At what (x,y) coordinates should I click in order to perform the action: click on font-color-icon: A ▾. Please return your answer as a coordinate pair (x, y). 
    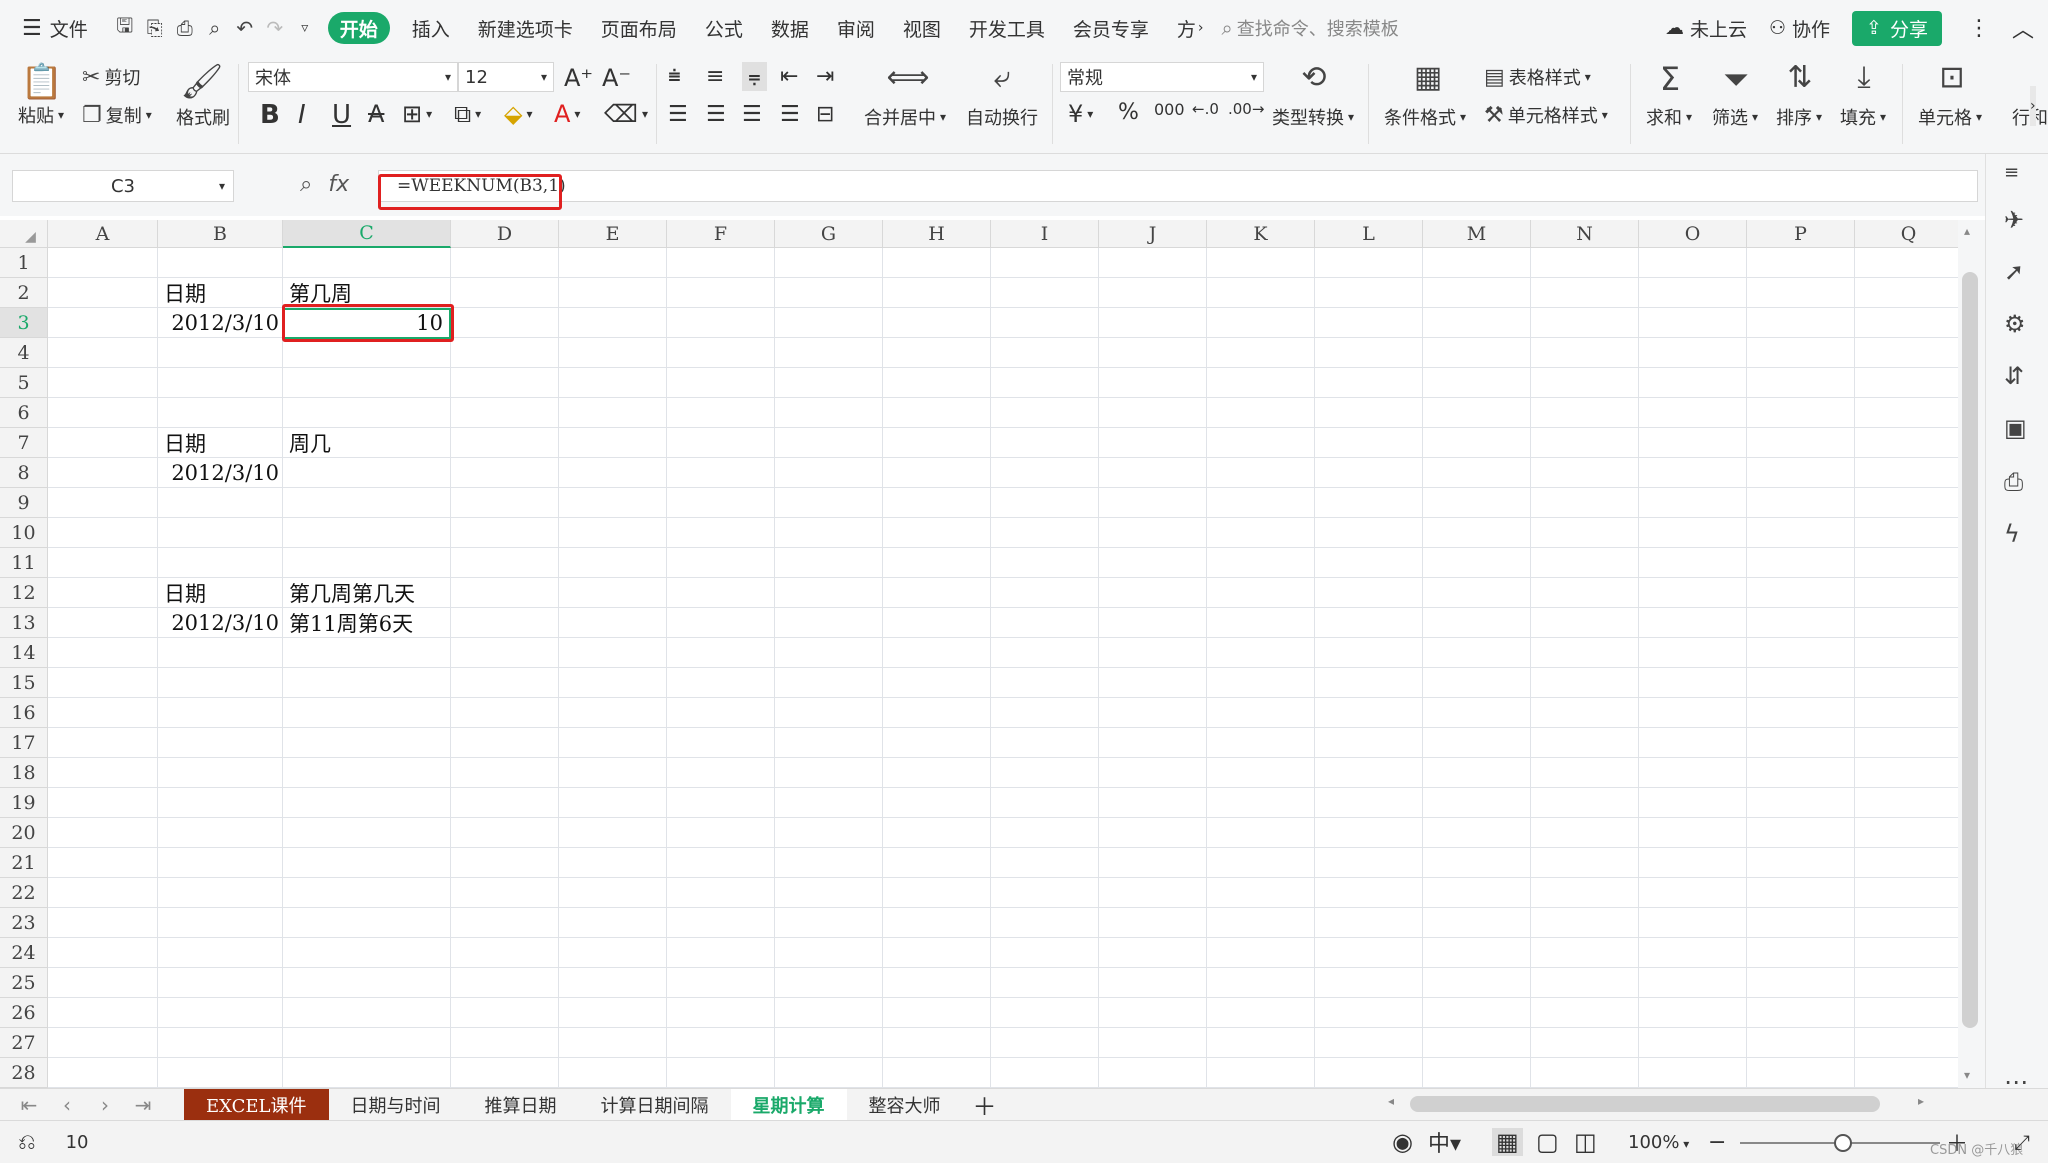
    Looking at the image, I should click on (567, 114).